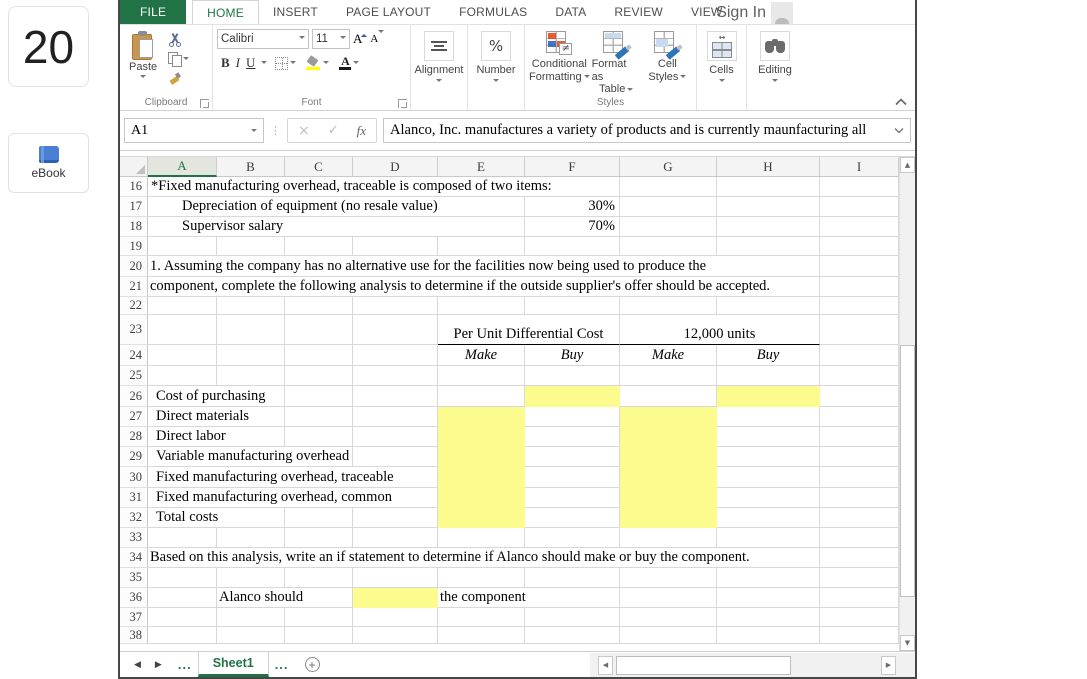  Describe the element at coordinates (251, 167) in the screenshot. I see `column-header-B: B` at that location.